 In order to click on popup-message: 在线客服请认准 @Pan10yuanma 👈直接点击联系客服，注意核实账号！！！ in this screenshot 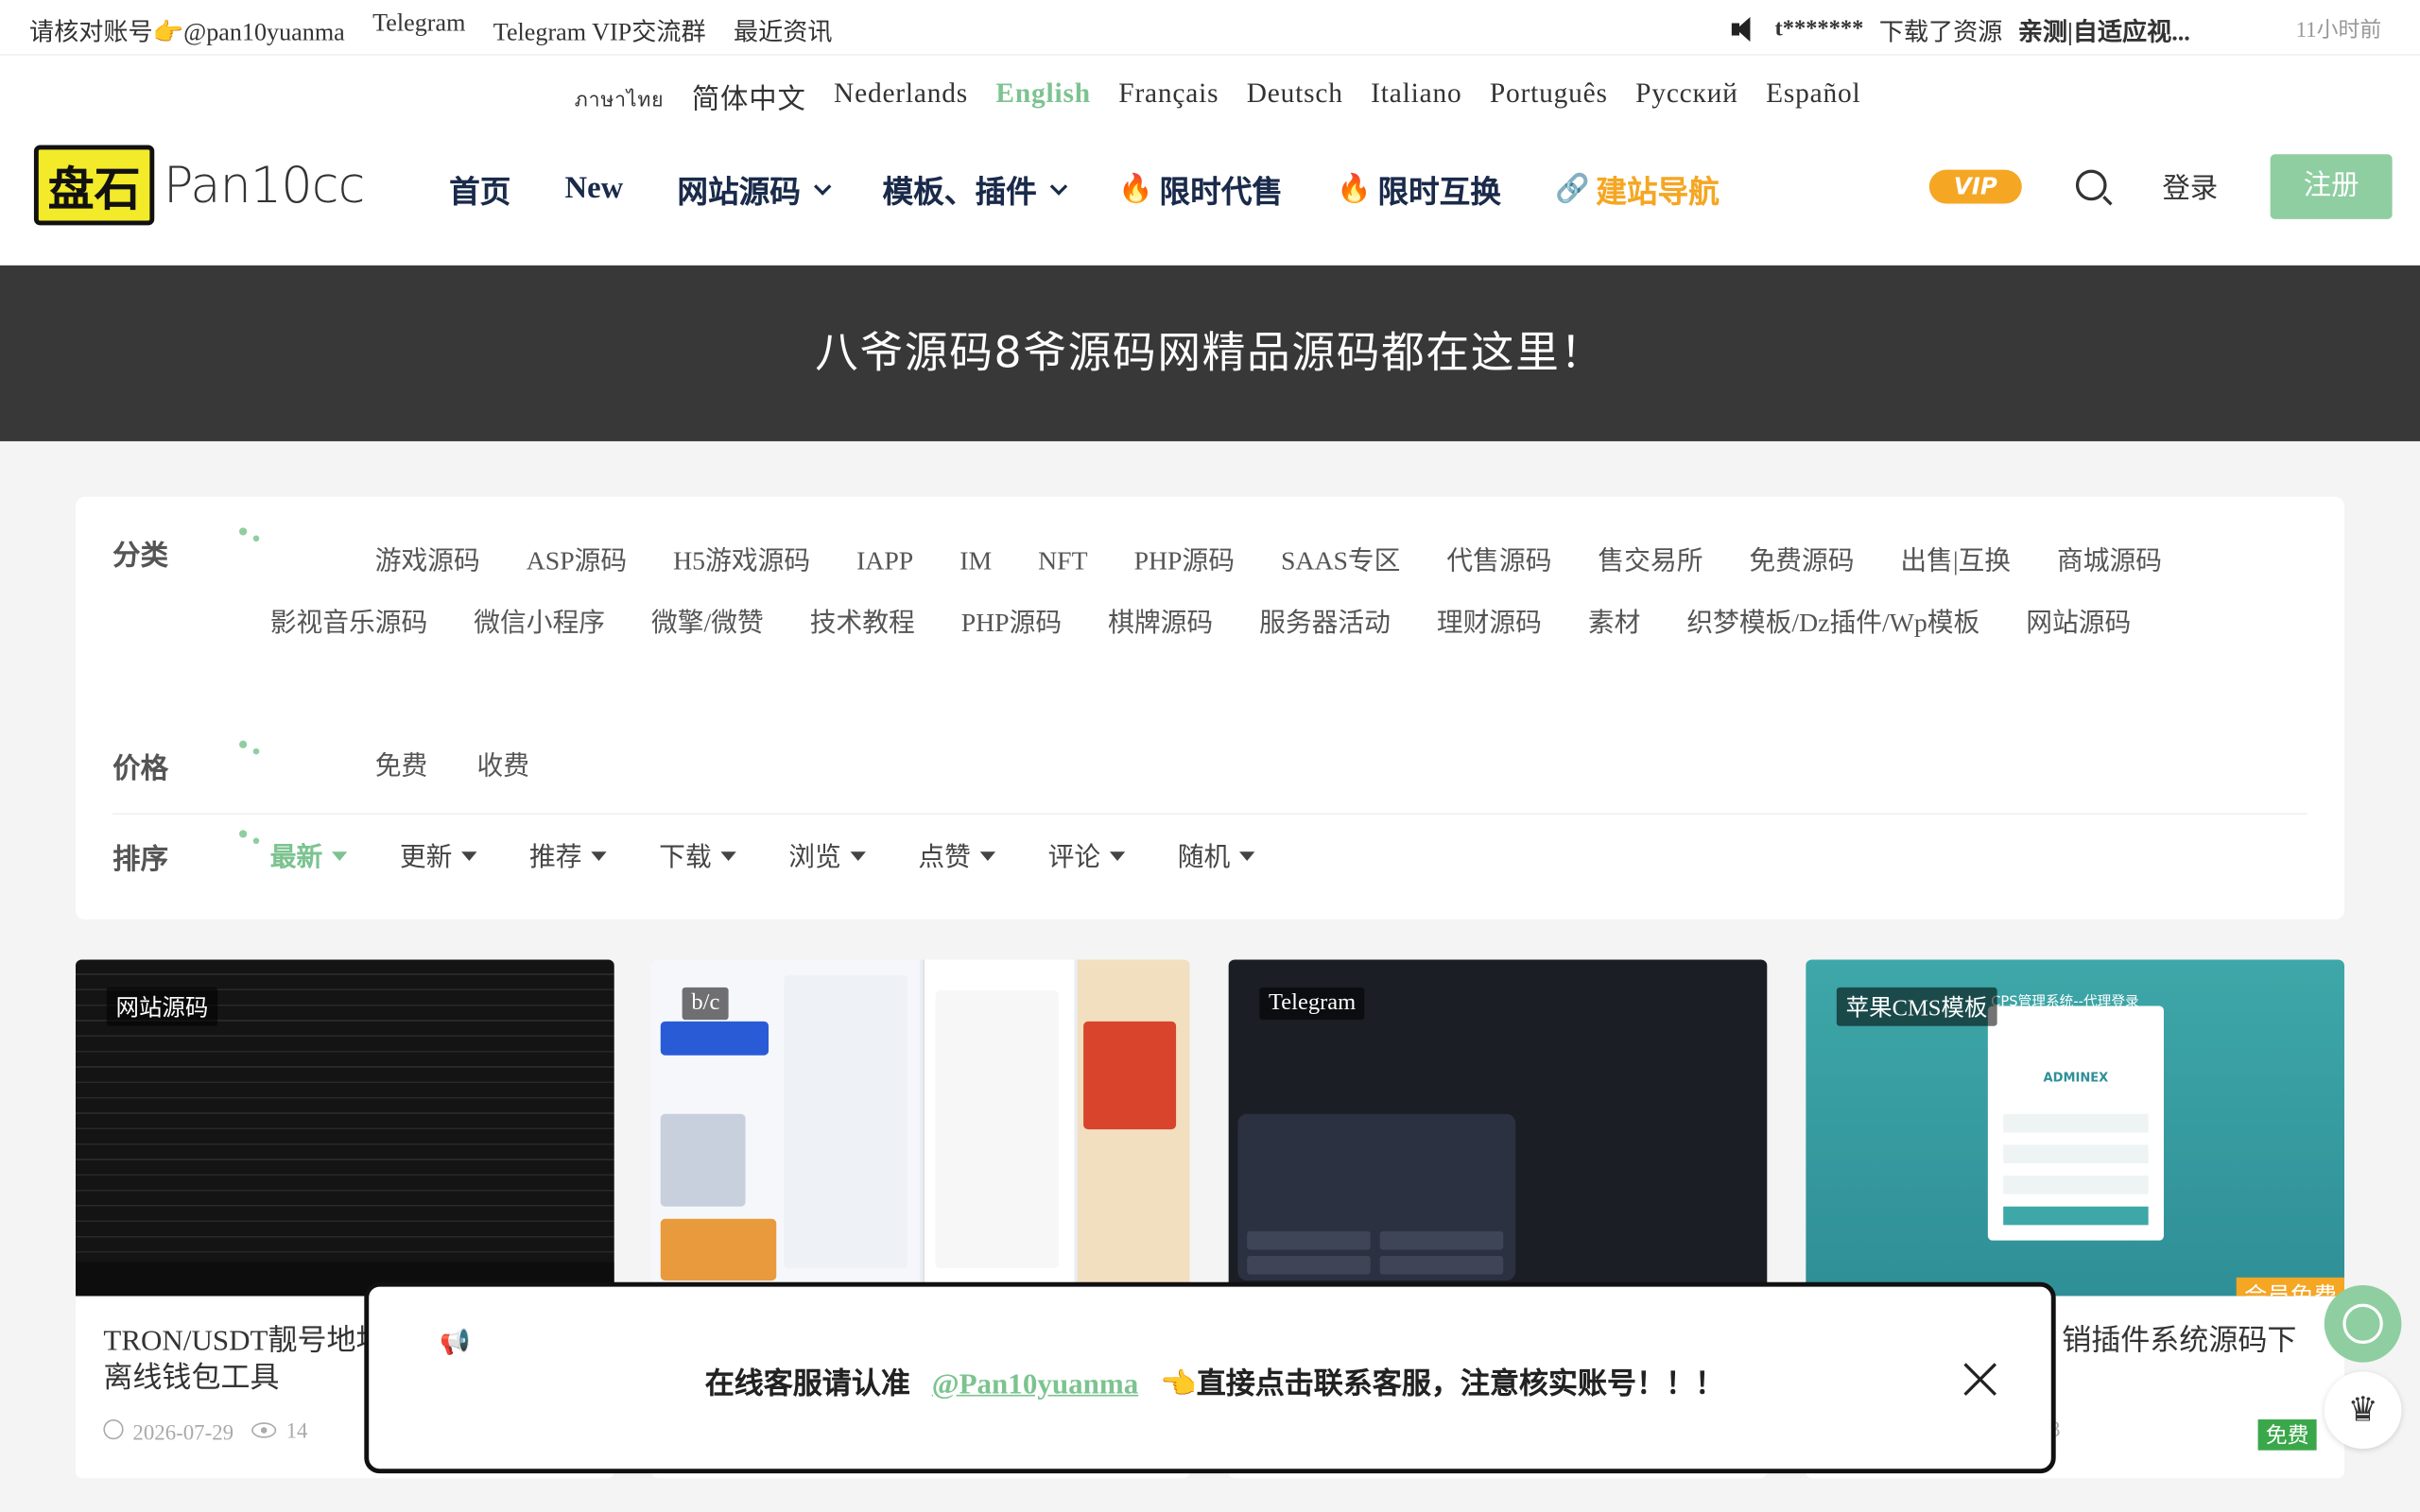, I will do `click(1214, 1381)`.